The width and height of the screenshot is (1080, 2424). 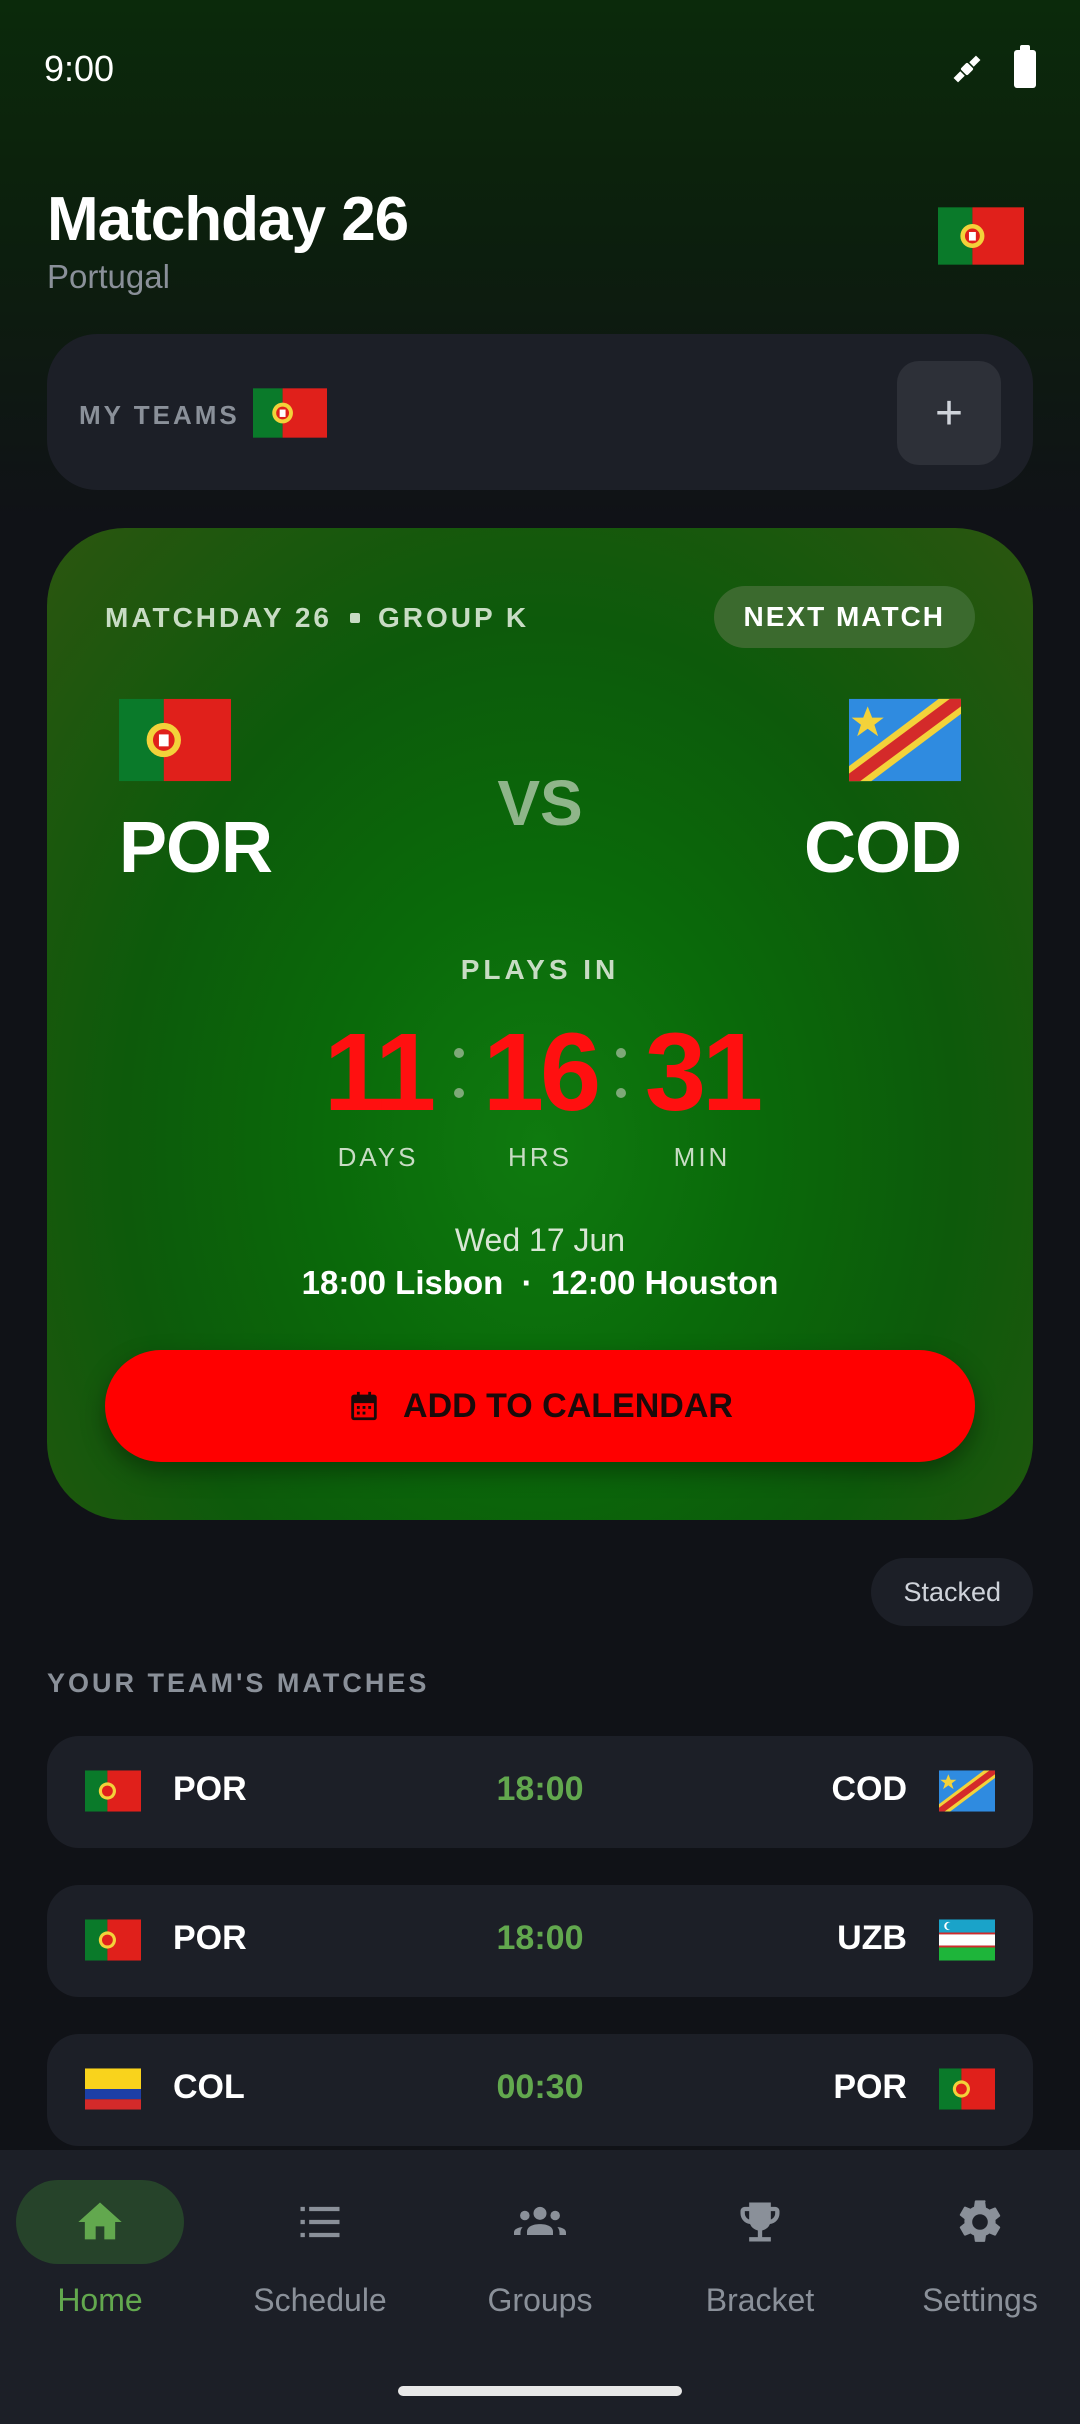 I want to click on home-icon, so click(x=100, y=2221).